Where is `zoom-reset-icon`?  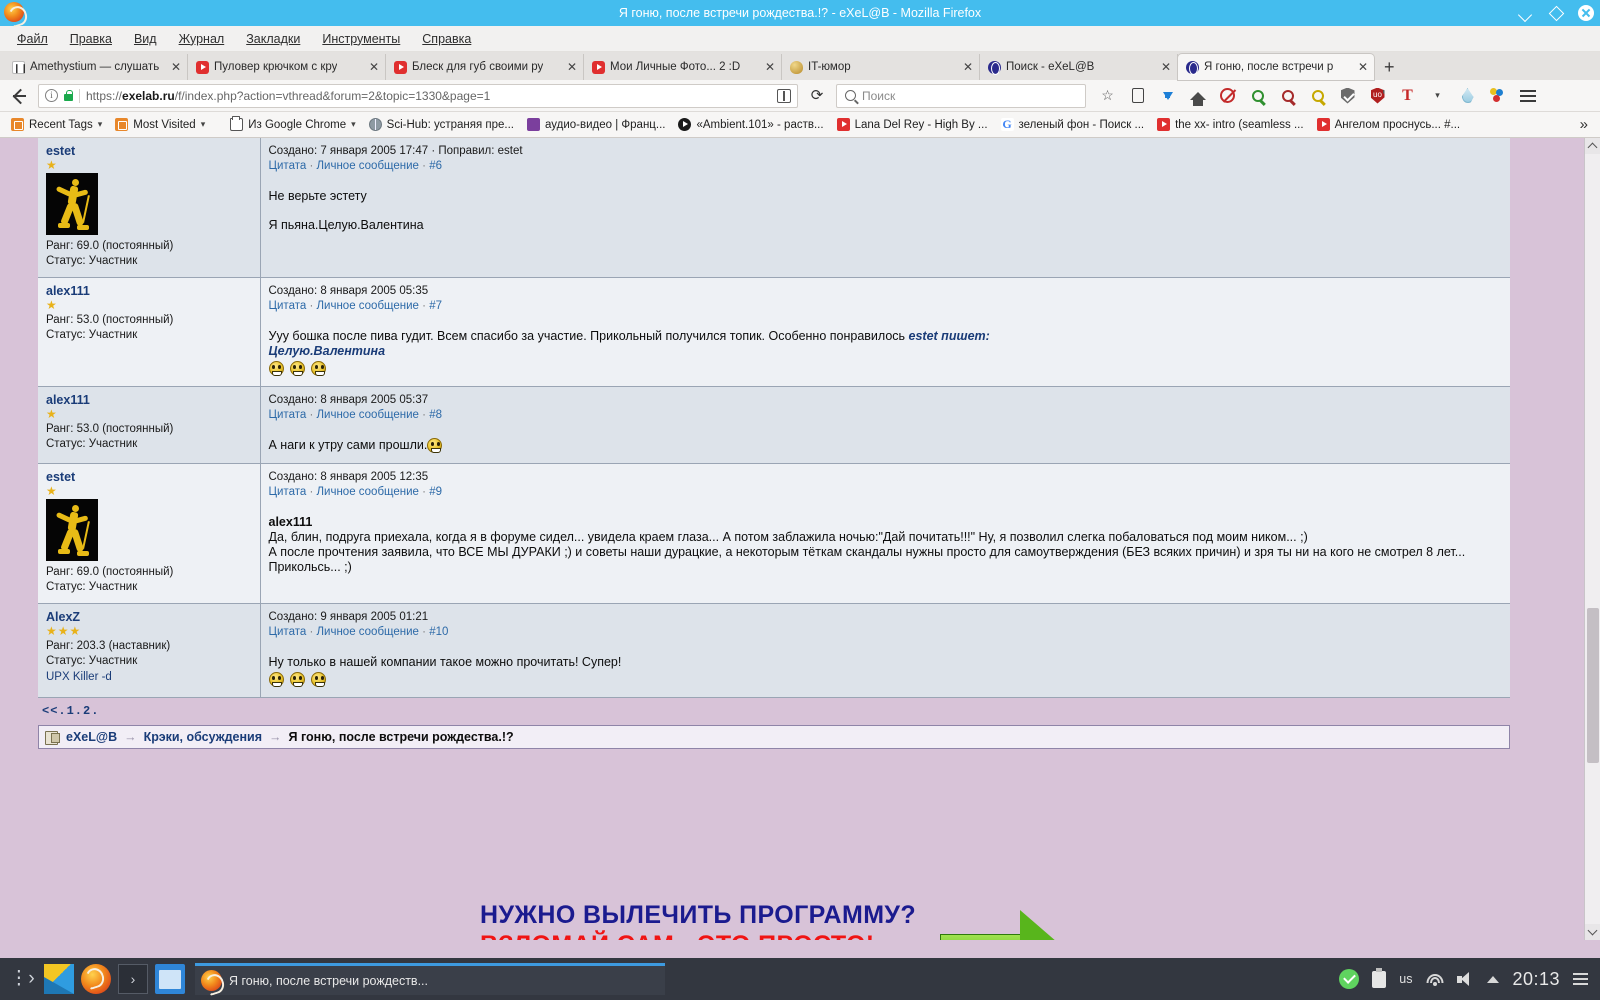 zoom-reset-icon is located at coordinates (1317, 95).